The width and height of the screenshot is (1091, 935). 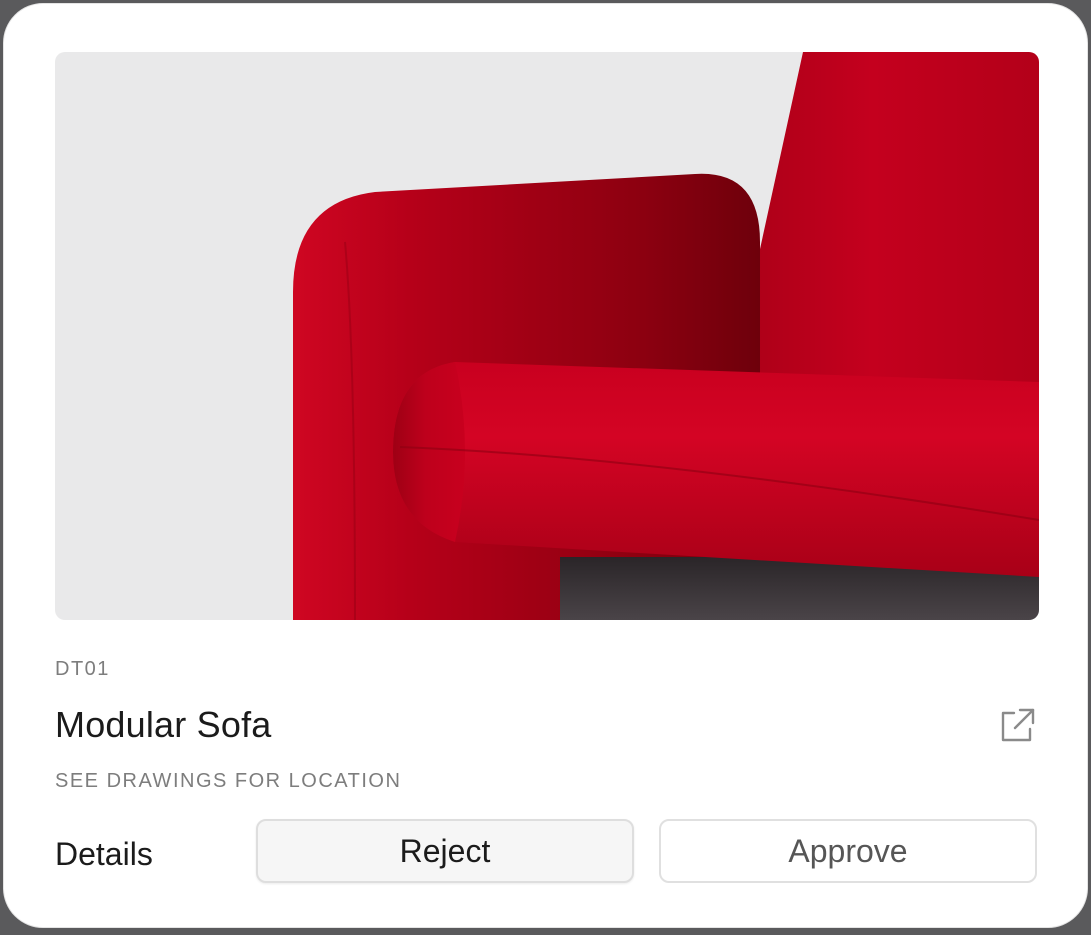 What do you see at coordinates (848, 851) in the screenshot?
I see `approve-button: Approve` at bounding box center [848, 851].